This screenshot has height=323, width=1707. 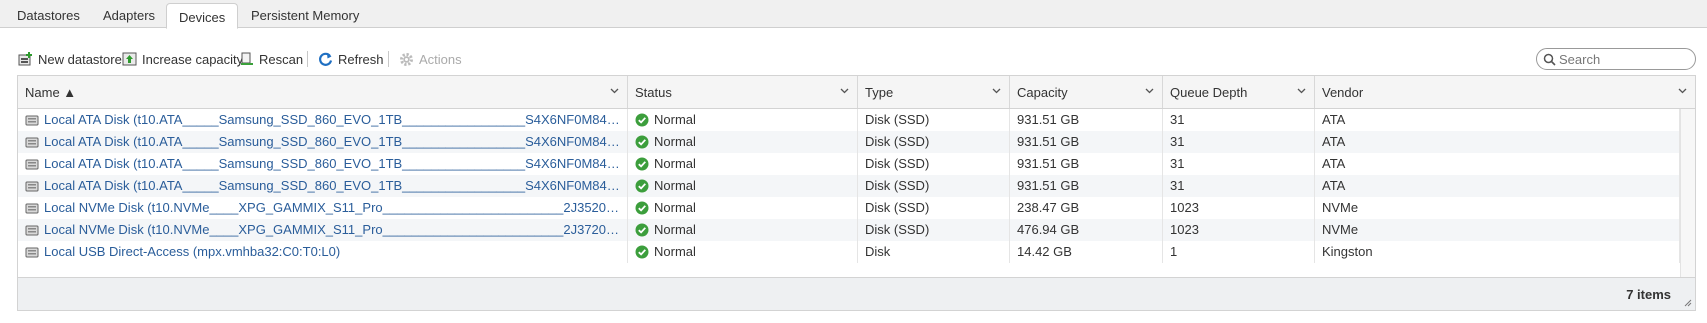 I want to click on rescan-button: Rescan, so click(x=271, y=59).